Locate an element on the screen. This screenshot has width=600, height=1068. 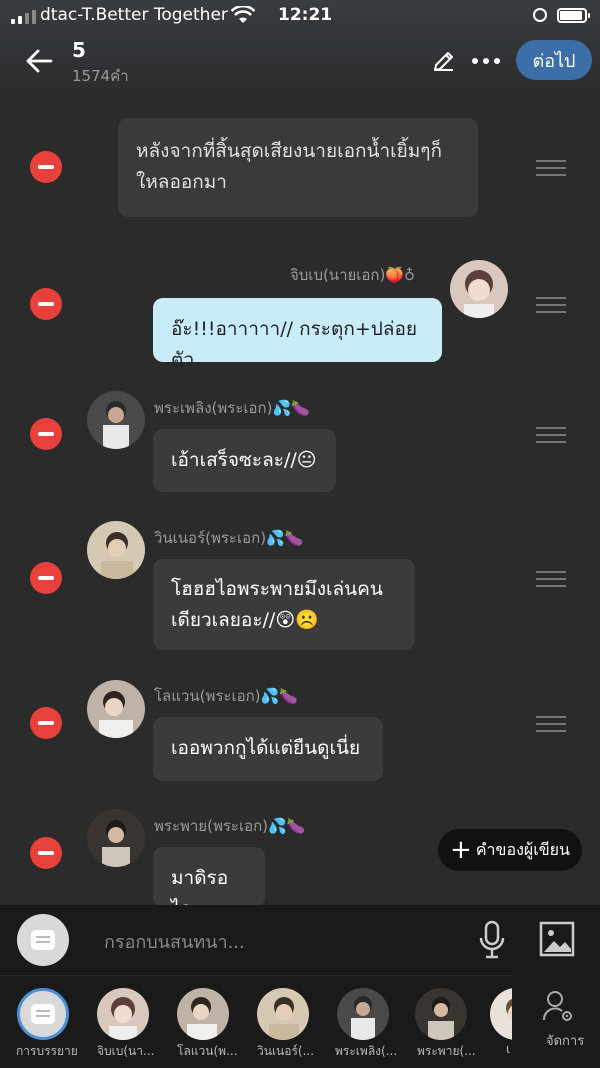
status-bar: dtac-T.Better Together 12:21 is located at coordinates (300, 16).